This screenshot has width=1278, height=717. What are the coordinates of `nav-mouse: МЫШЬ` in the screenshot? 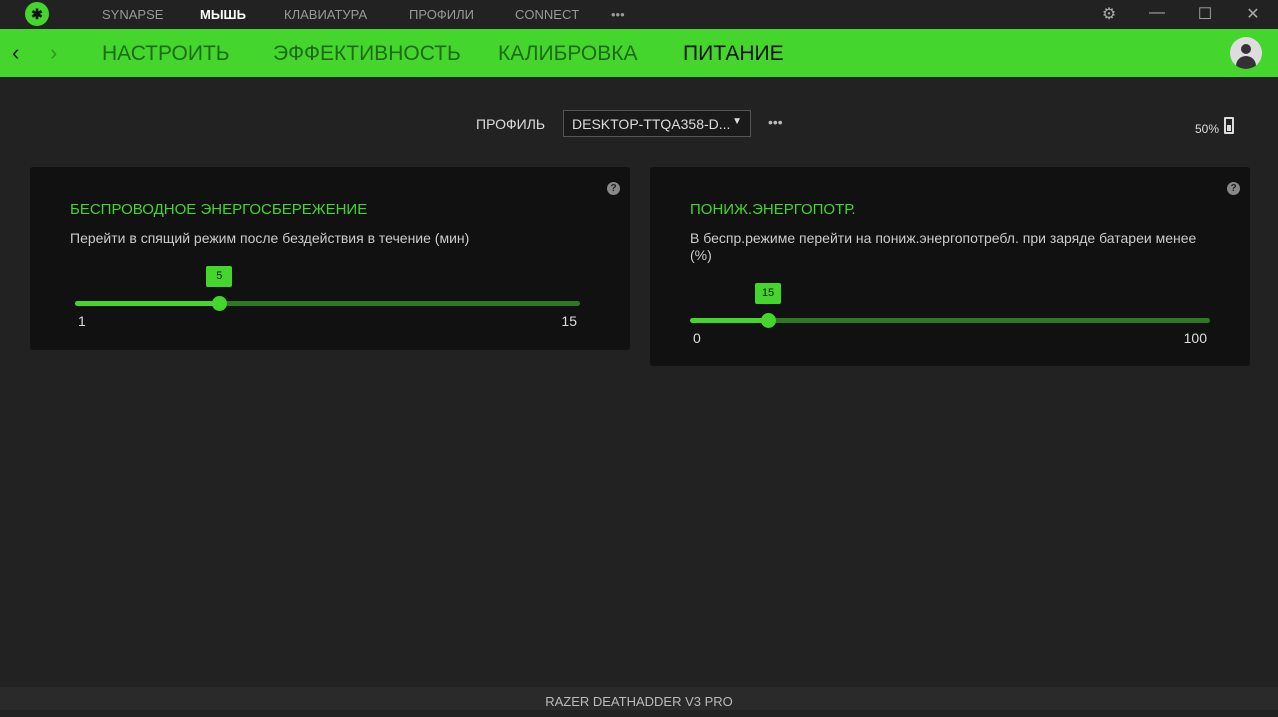 It's located at (223, 14).